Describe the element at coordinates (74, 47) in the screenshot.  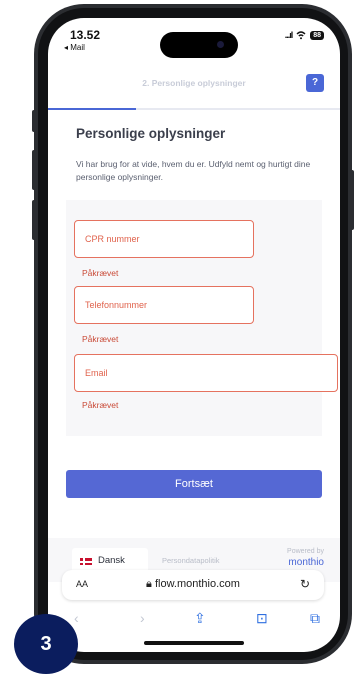
I see `back-to-mail-link: ◂ Mail` at that location.